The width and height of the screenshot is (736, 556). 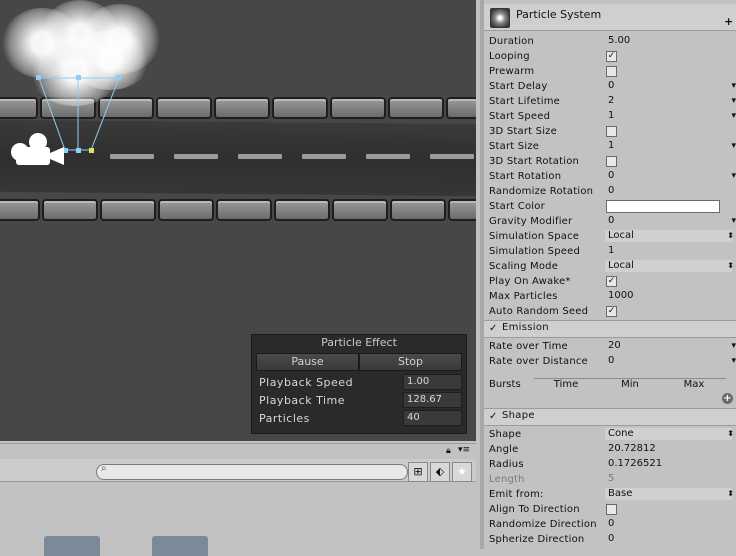 I want to click on prewarm-row: Prewarm, so click(x=612, y=71).